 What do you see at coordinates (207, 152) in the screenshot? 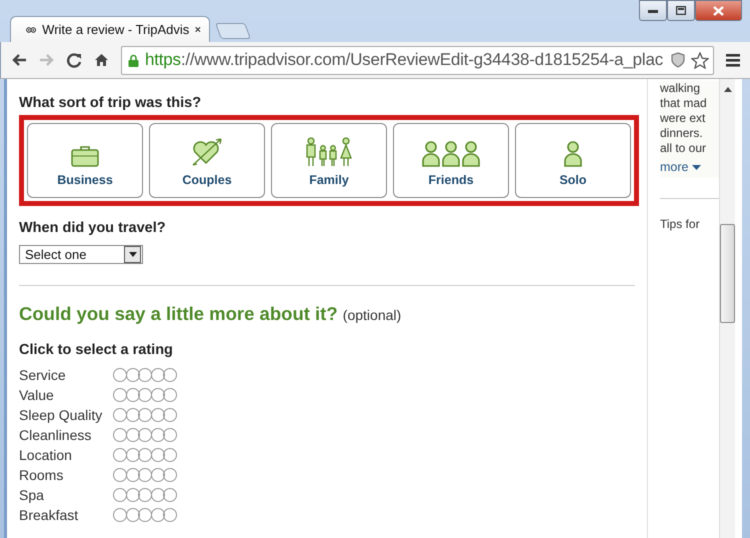
I see `heart-arrow-icon` at bounding box center [207, 152].